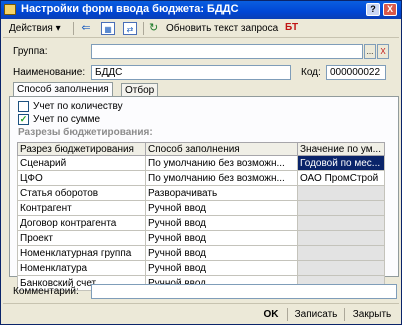 This screenshot has height=325, width=402. What do you see at coordinates (49, 72) in the screenshot?
I see `name-label: Наименование:` at bounding box center [49, 72].